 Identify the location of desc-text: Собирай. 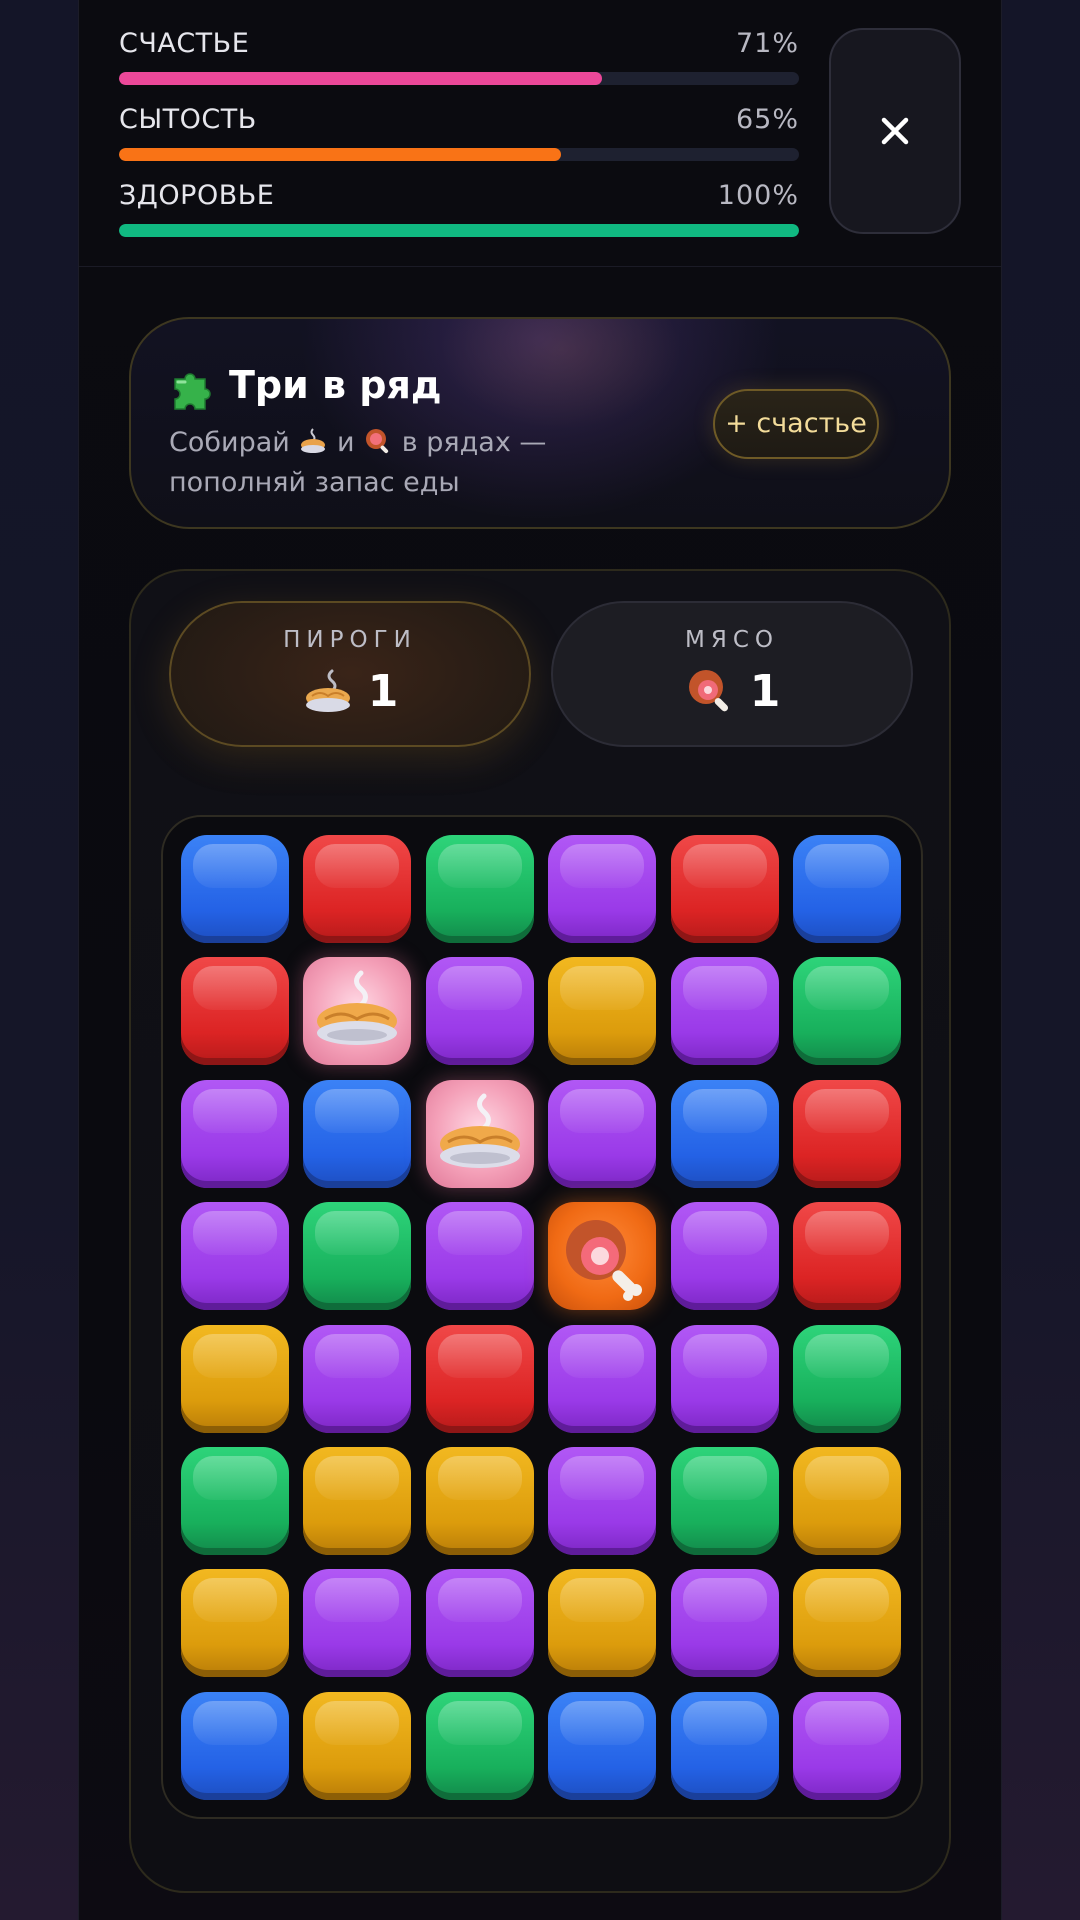
(229, 442).